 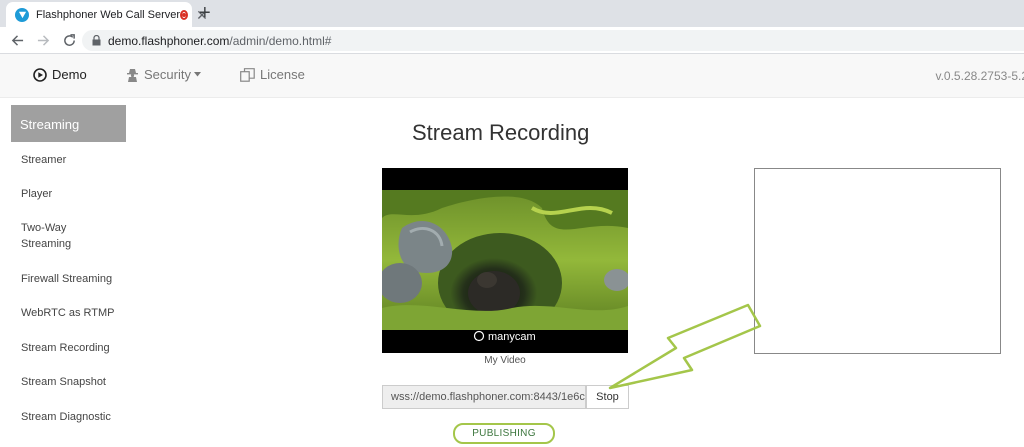 What do you see at coordinates (280, 40) in the screenshot?
I see `url-path: /admin/demo.html#` at bounding box center [280, 40].